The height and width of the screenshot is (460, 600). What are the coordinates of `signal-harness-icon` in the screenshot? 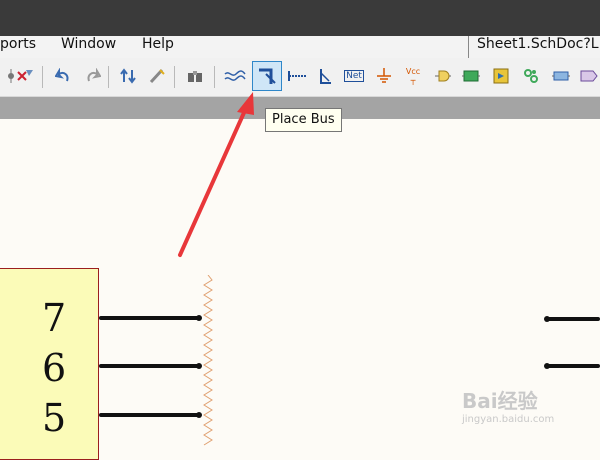 It's located at (325, 76).